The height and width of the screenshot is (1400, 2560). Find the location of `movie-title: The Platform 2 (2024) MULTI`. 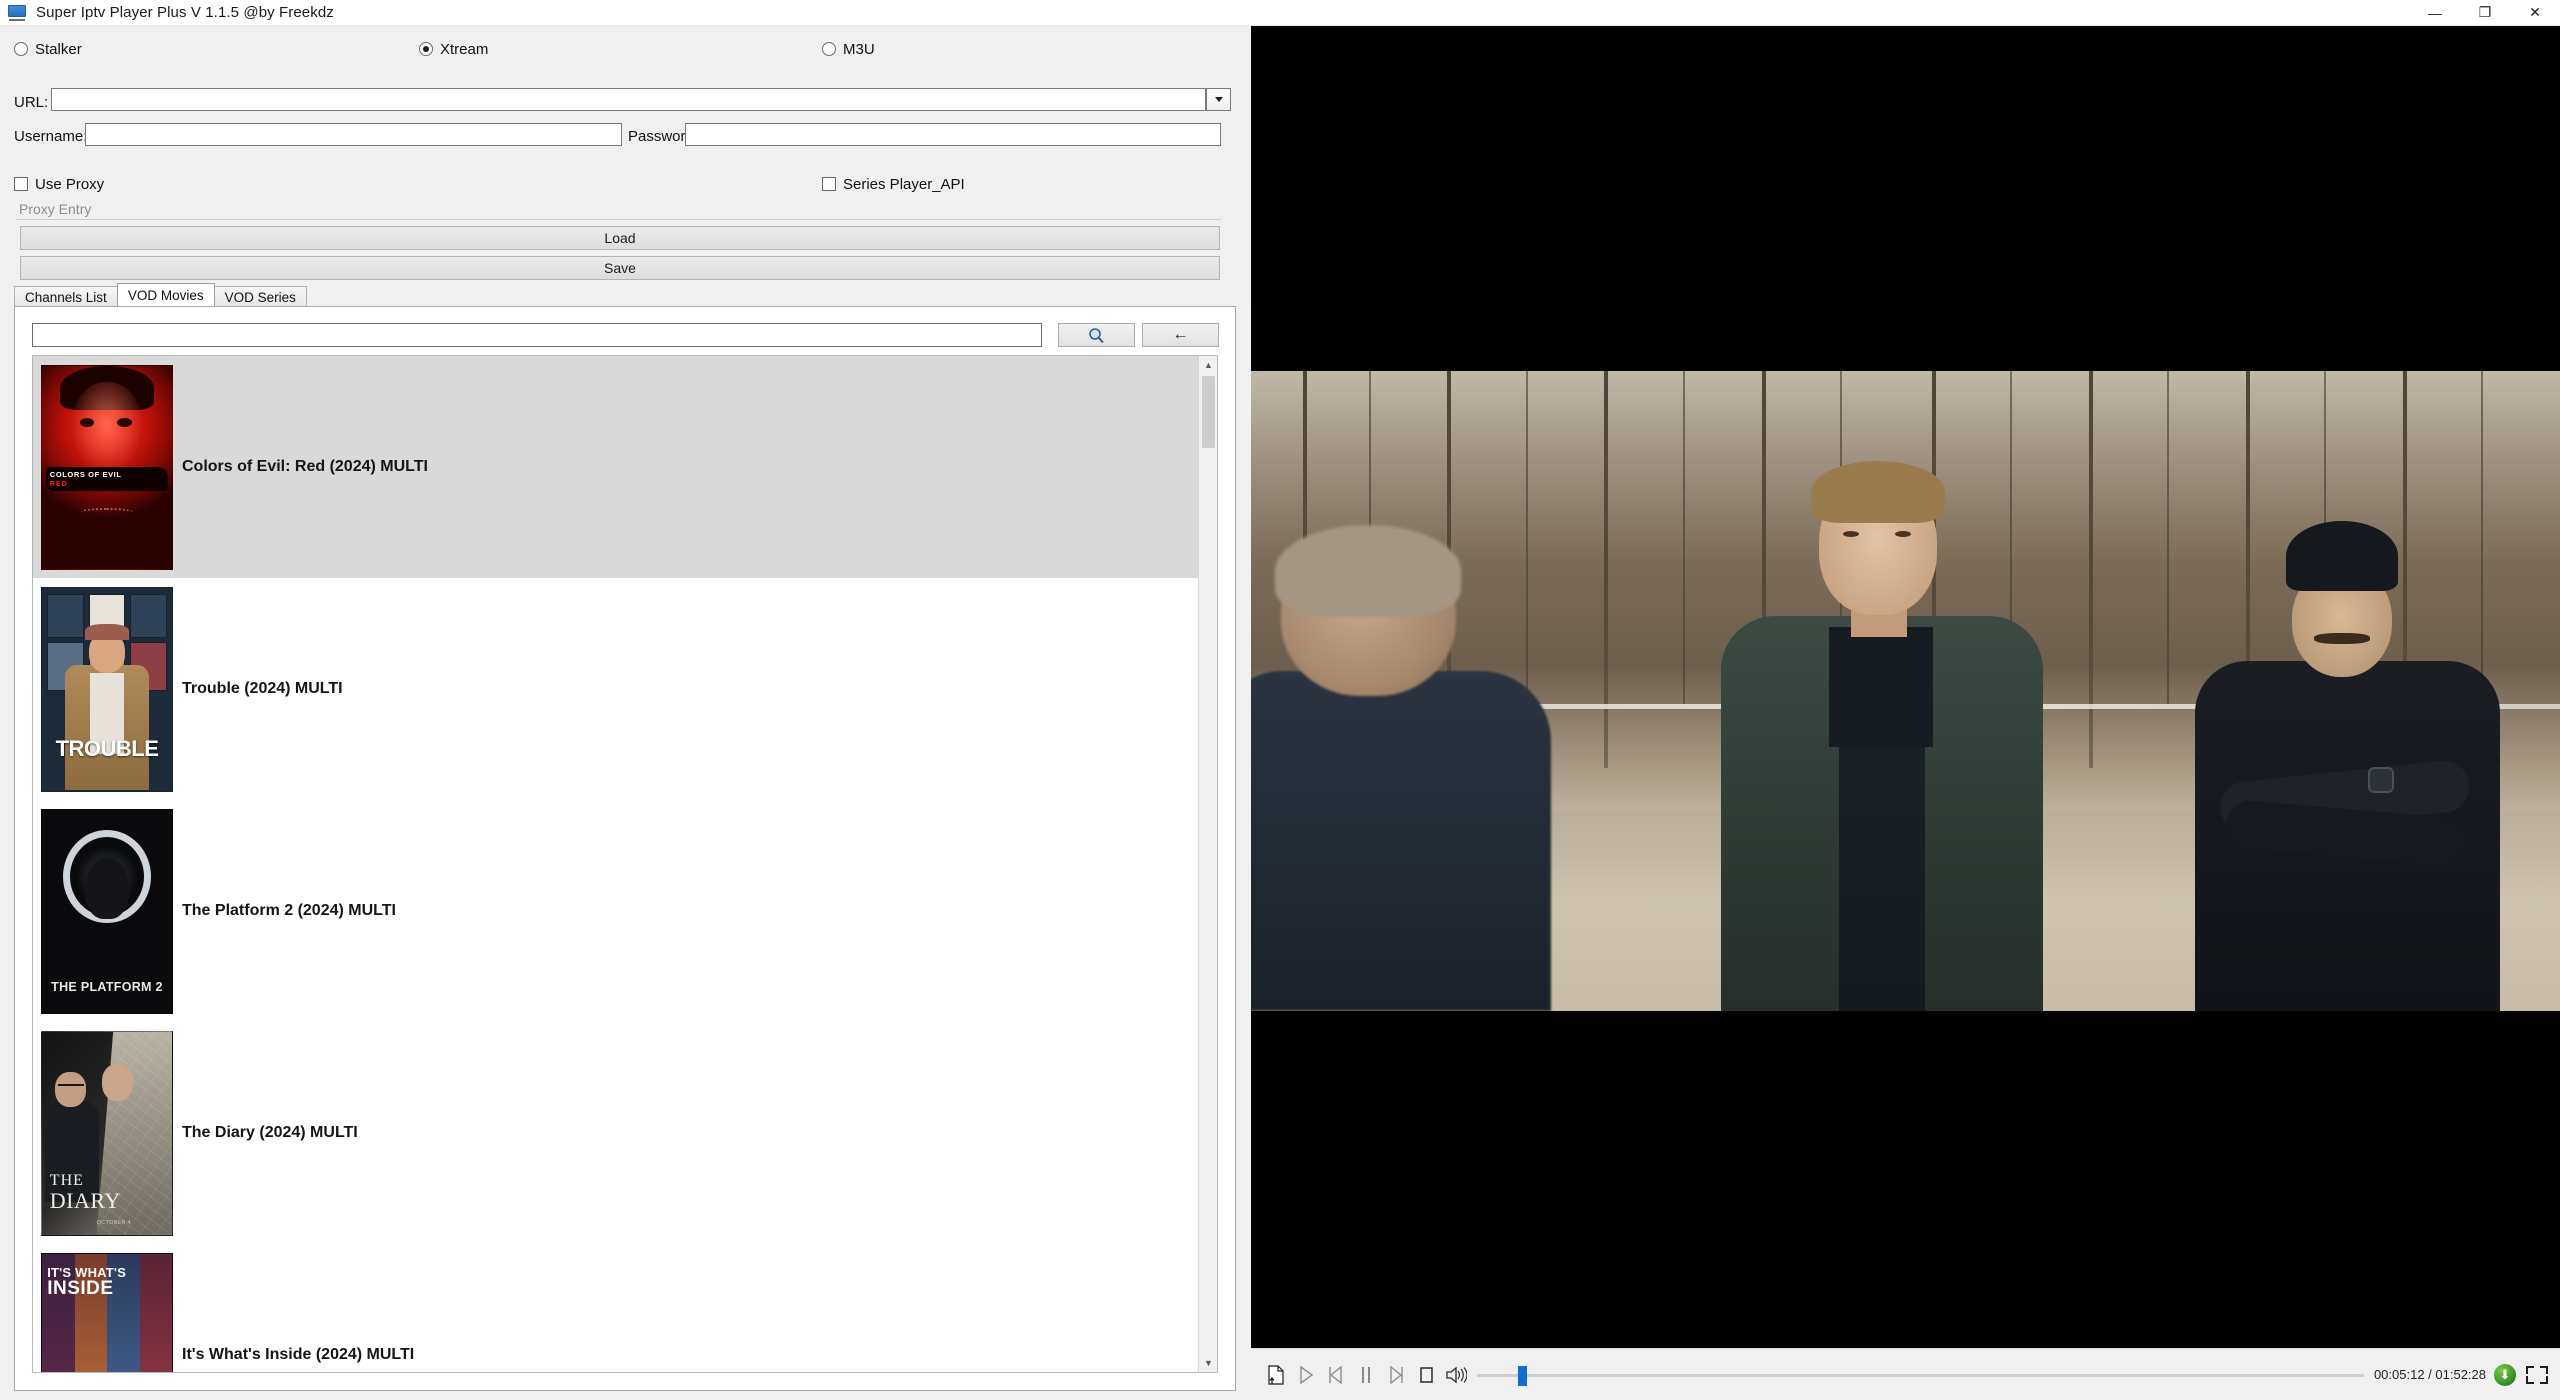

movie-title: The Platform 2 (2024) MULTI is located at coordinates (289, 910).